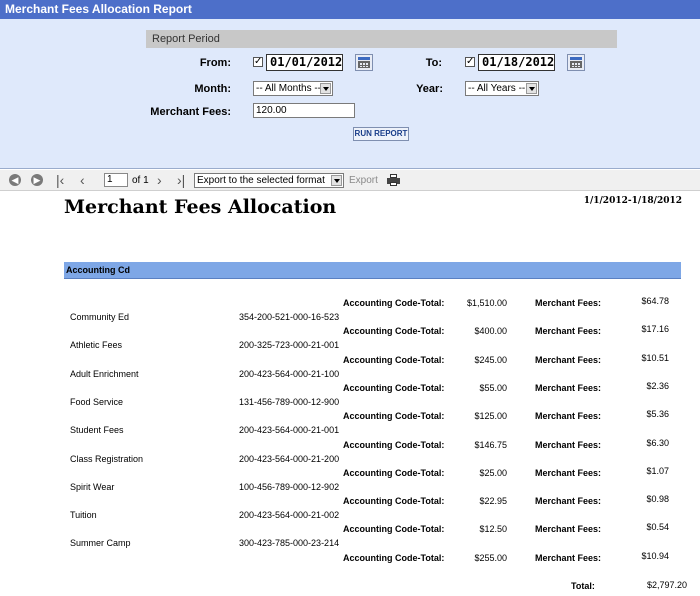 Image resolution: width=700 pixels, height=596 pixels. What do you see at coordinates (497, 88) in the screenshot?
I see `year-select-value: -- All Years --` at bounding box center [497, 88].